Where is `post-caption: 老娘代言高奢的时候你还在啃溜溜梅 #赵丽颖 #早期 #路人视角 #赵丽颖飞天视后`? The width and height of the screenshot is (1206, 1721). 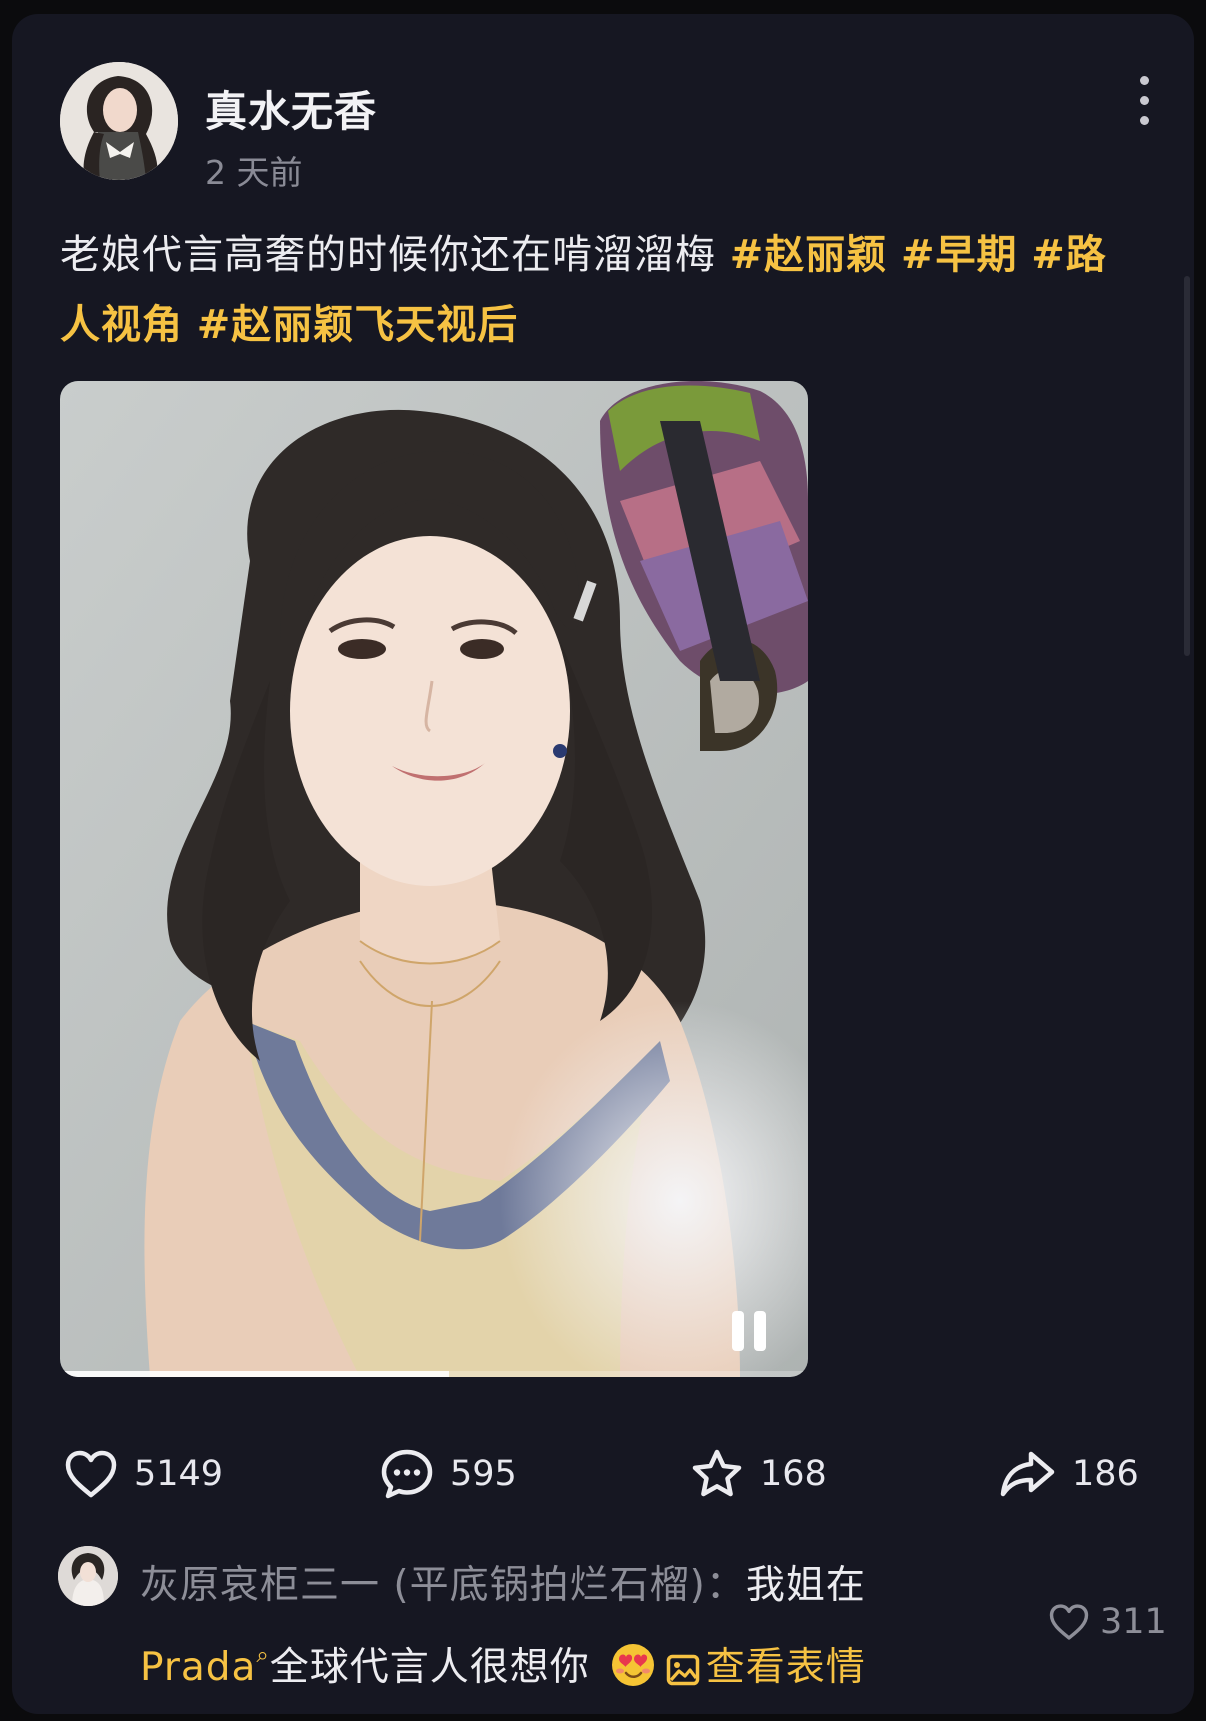
post-caption: 老娘代言高奢的时候你还在啃溜溜梅 #赵丽颖 #早期 #路人视角 #赵丽颖飞天视后 is located at coordinates (600, 290).